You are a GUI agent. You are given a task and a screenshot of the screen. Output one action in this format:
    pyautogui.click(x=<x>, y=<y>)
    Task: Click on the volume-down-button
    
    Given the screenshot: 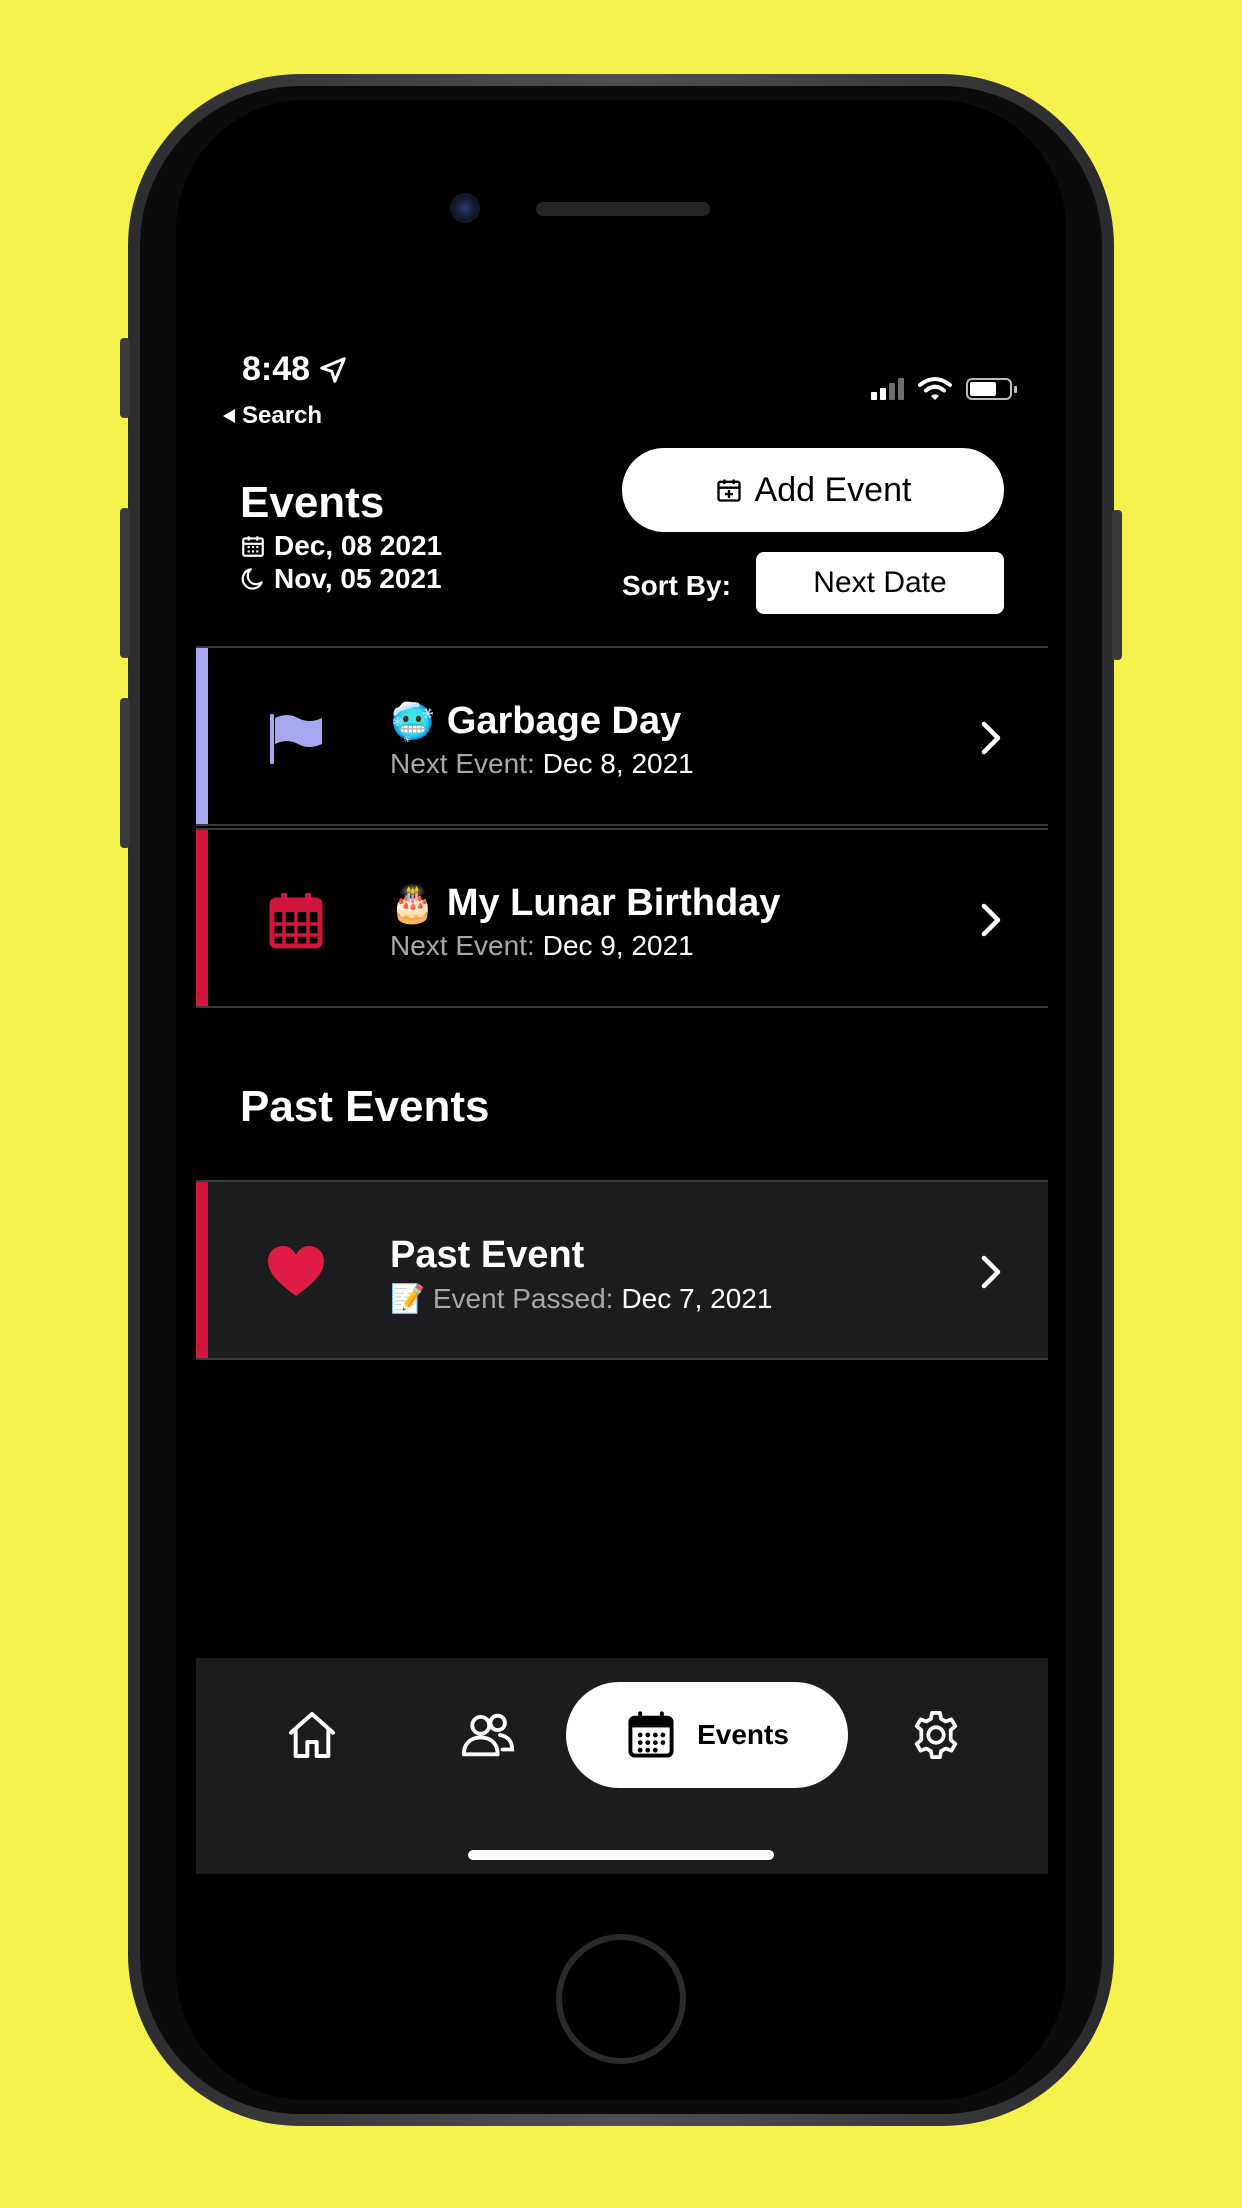 What is the action you would take?
    pyautogui.click(x=125, y=773)
    